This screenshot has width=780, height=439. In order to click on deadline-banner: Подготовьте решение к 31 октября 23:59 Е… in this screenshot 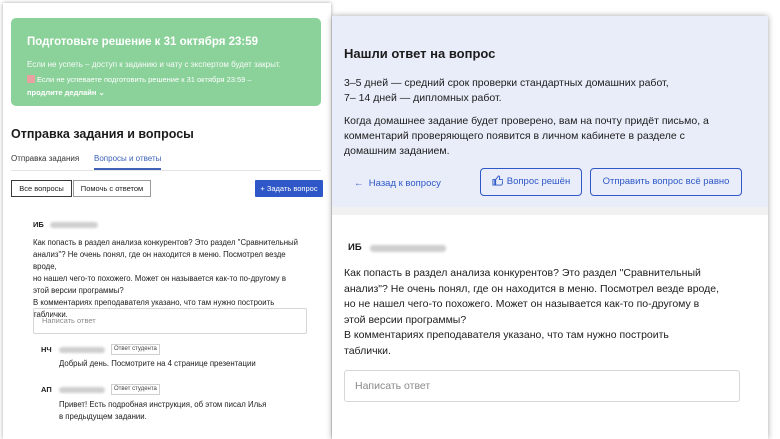, I will do `click(166, 62)`.